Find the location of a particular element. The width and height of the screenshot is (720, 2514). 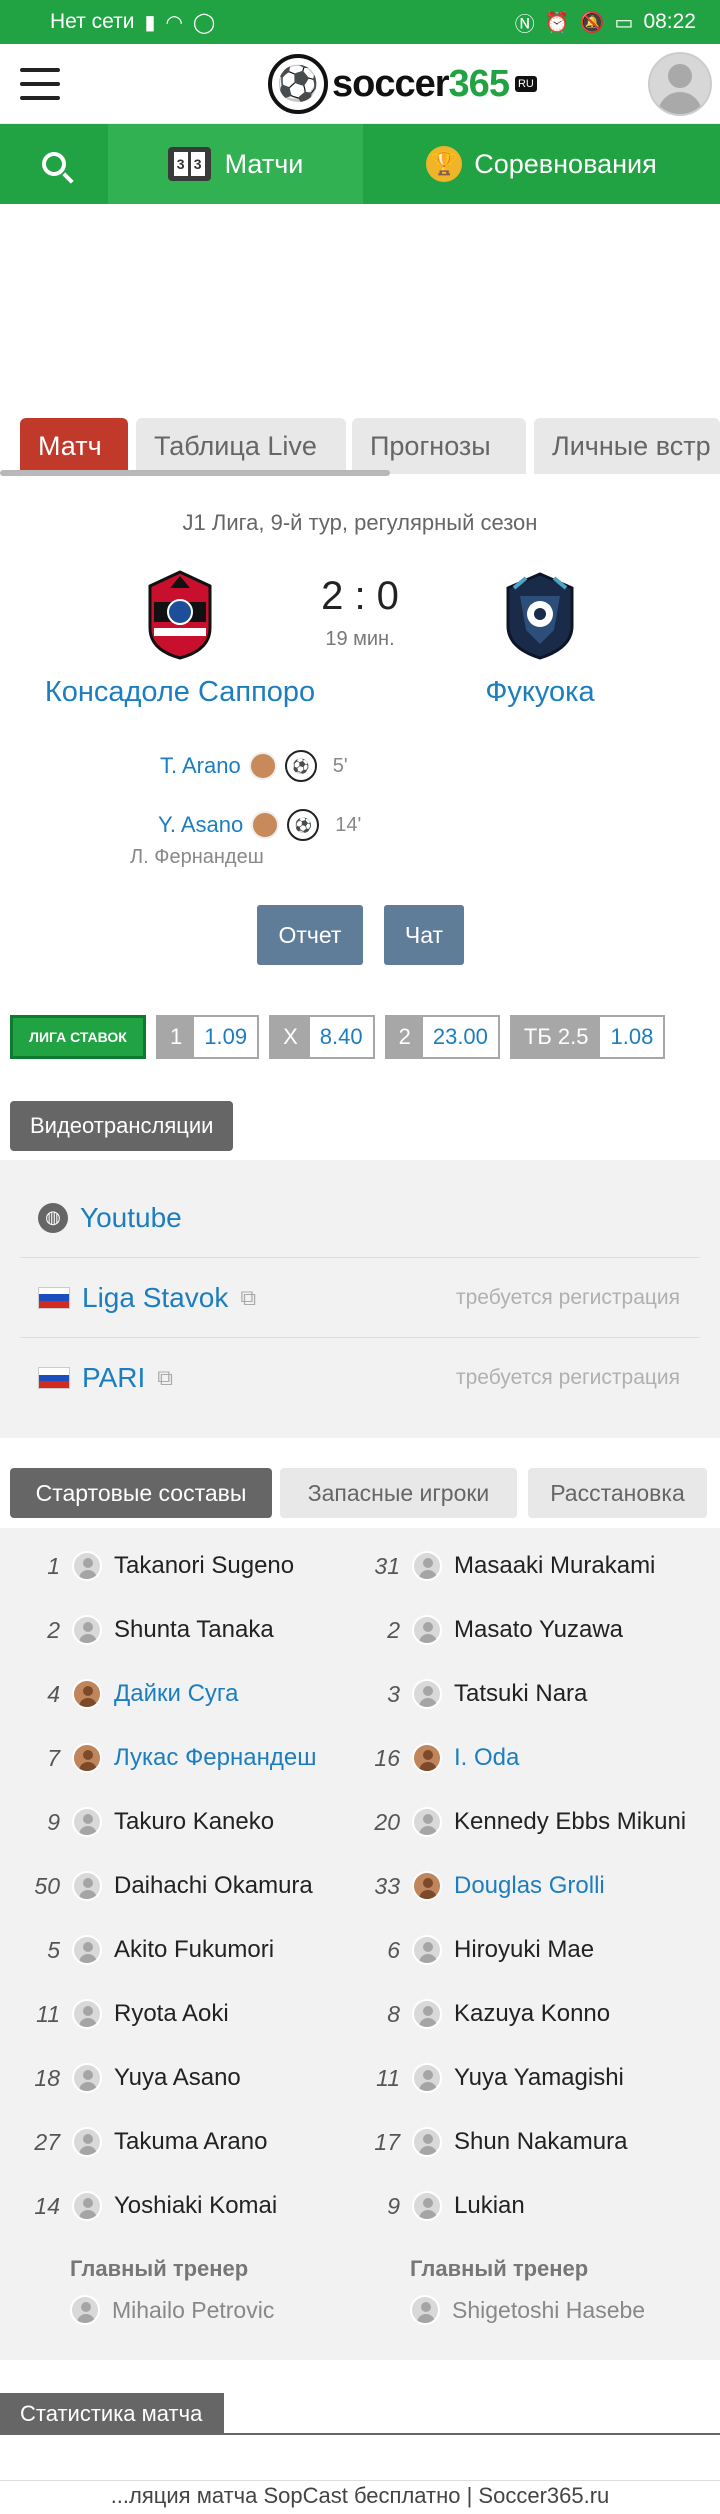

player-row: 2 Masato Yuzawa is located at coordinates (486, 1630).